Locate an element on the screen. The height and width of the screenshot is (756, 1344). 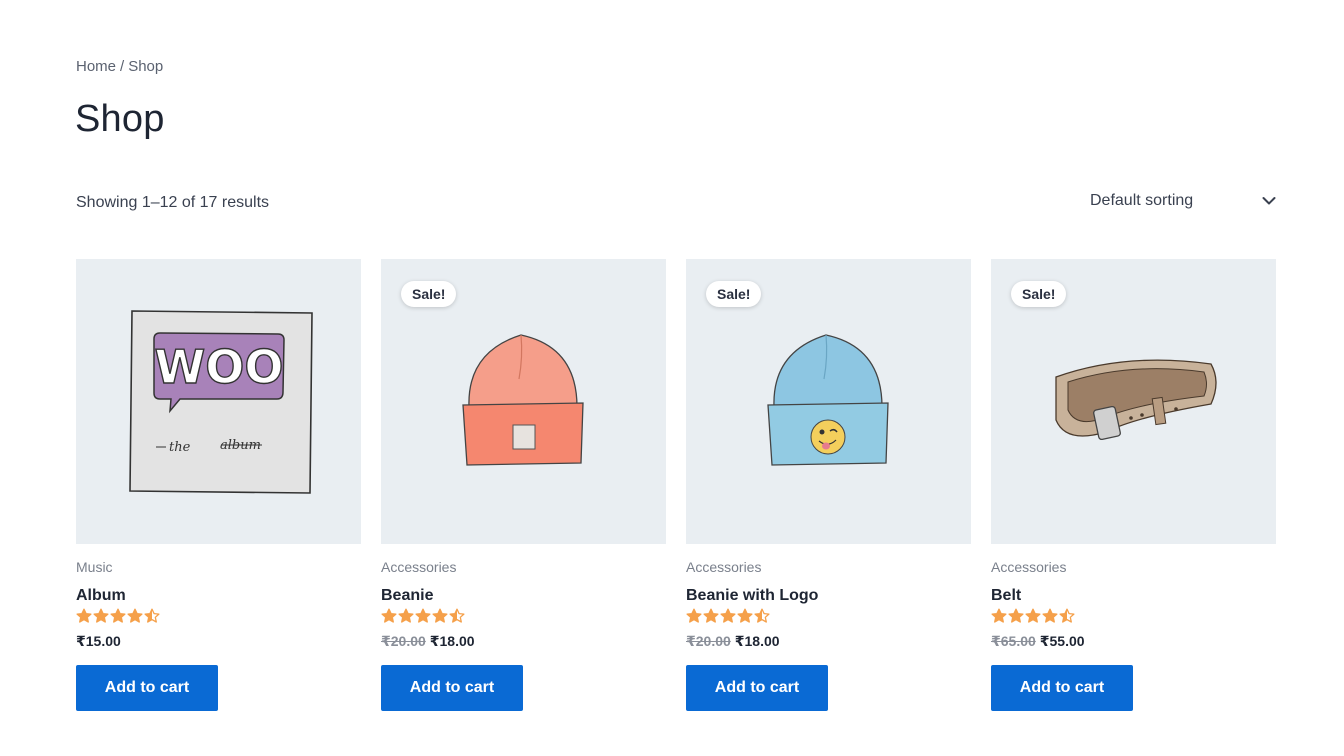
result-count: Showing 1–12 of 17 results is located at coordinates (173, 202).